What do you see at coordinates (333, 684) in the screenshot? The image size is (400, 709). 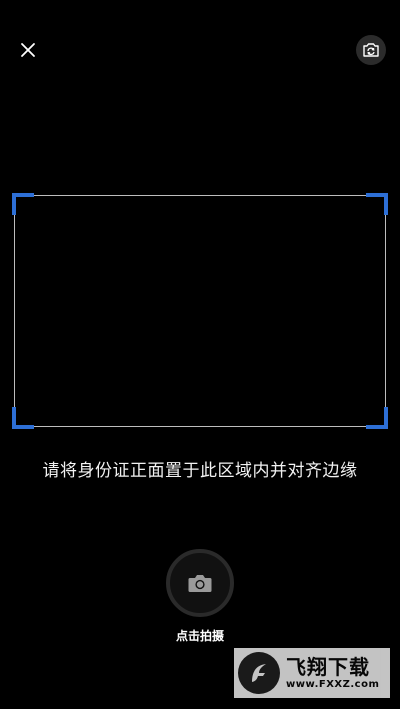 I see `watermark-url: www.FXXZ.com` at bounding box center [333, 684].